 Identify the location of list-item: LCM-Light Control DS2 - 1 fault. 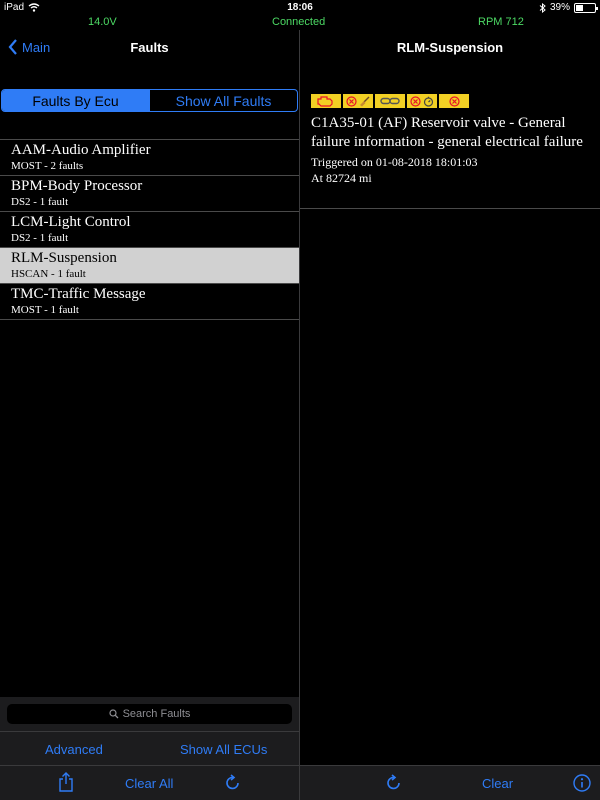
(149, 230).